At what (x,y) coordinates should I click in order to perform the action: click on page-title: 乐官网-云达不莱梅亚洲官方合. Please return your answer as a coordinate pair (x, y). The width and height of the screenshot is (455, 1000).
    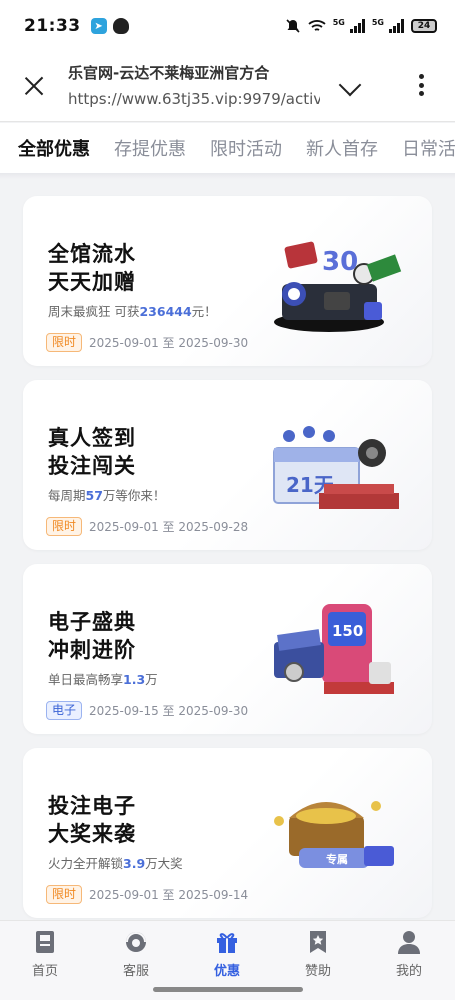
    Looking at the image, I should click on (169, 73).